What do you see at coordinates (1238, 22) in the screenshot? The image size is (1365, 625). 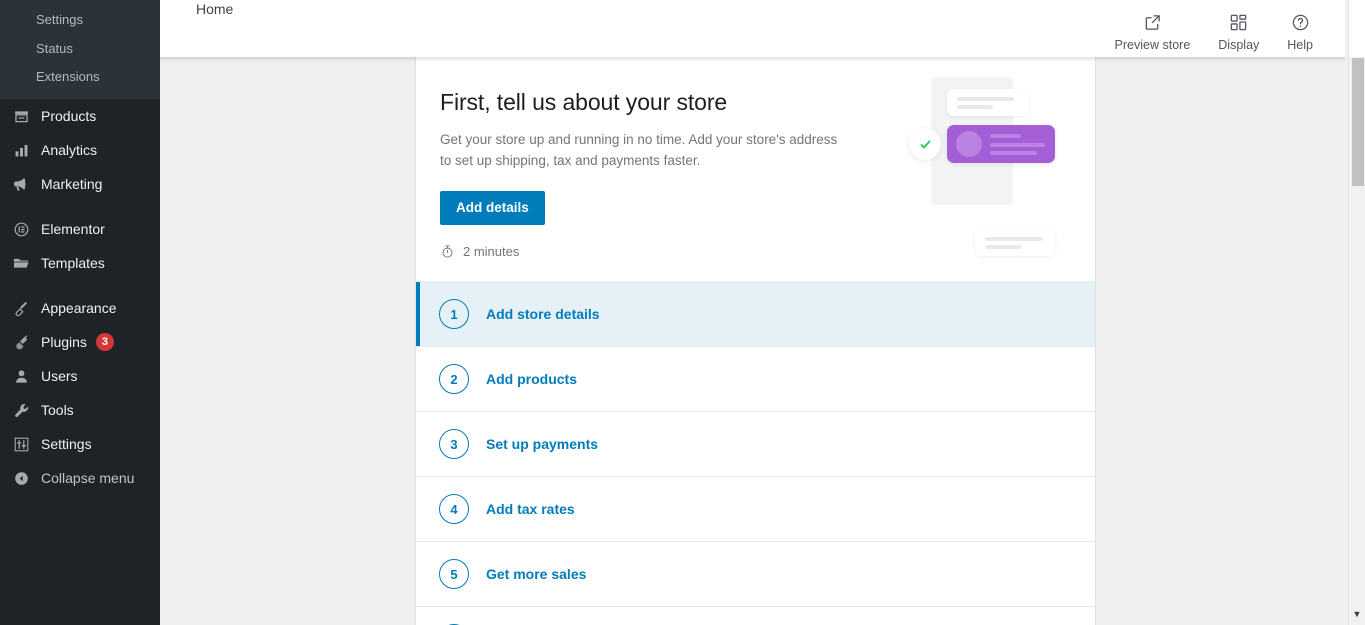 I see `grid-layout-icon` at bounding box center [1238, 22].